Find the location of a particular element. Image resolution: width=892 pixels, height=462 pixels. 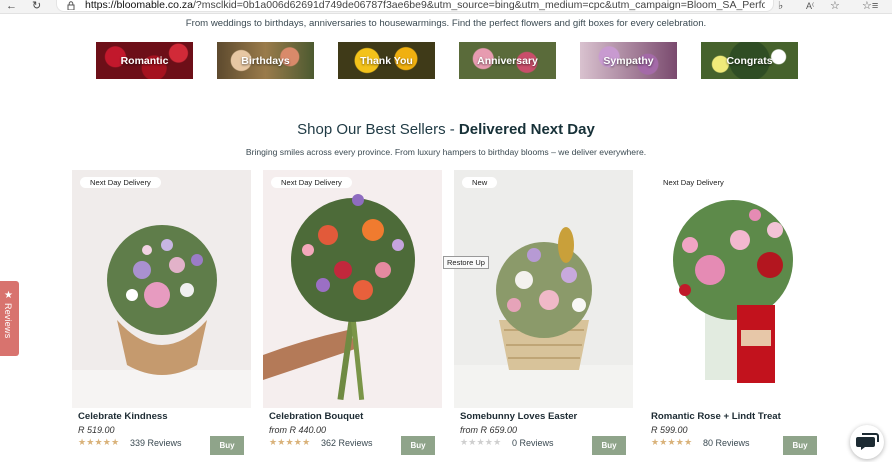

category-romantic: Romantic is located at coordinates (144, 60).